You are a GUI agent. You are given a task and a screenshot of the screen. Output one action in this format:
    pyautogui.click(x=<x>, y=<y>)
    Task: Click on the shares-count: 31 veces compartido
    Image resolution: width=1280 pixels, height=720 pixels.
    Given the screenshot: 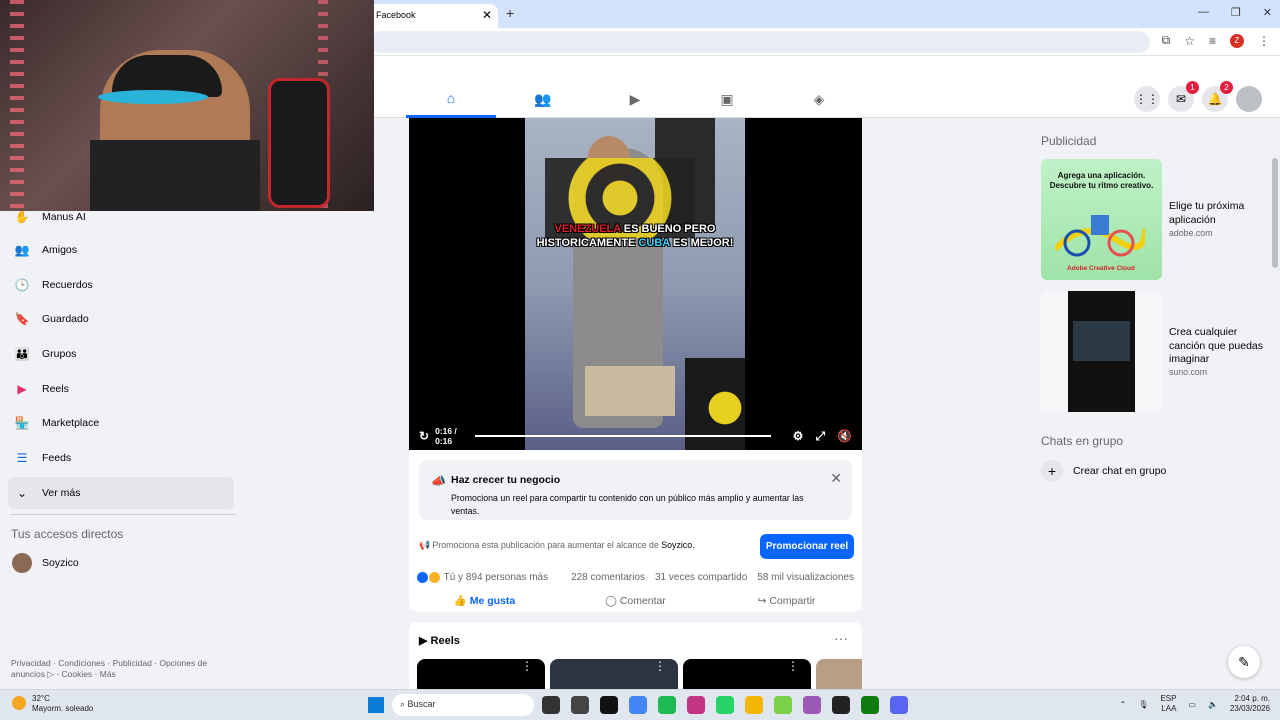 What is the action you would take?
    pyautogui.click(x=701, y=577)
    